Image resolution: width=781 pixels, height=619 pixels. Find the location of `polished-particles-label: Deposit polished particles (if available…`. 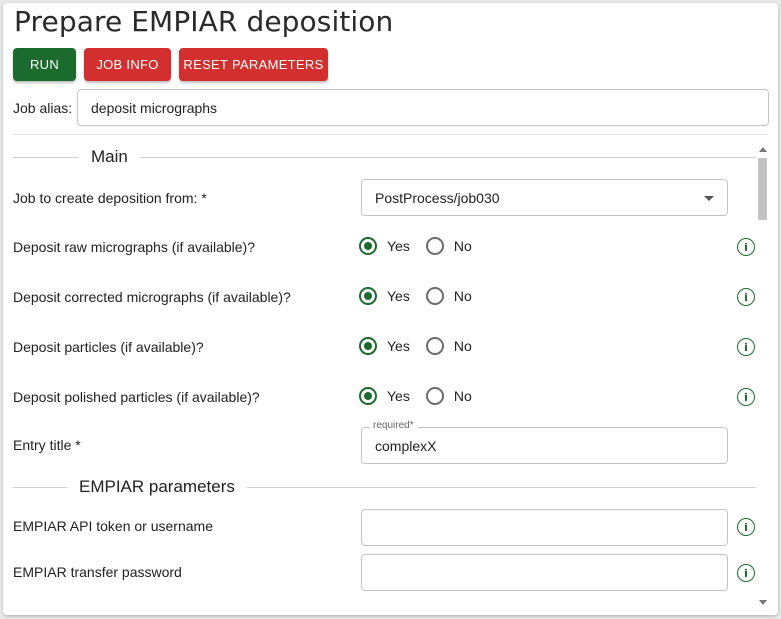

polished-particles-label: Deposit polished particles (if available… is located at coordinates (136, 397).